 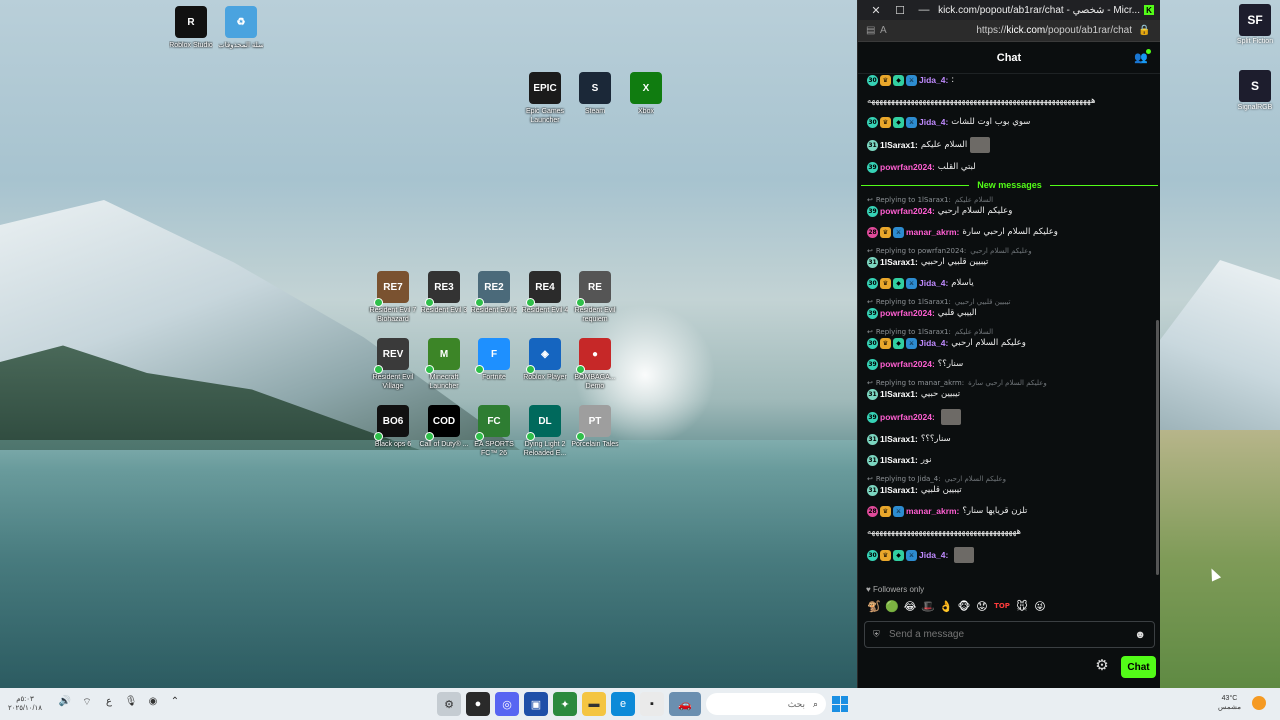 What do you see at coordinates (444, 364) in the screenshot?
I see `desktop-icon: M Minecraft Launcher` at bounding box center [444, 364].